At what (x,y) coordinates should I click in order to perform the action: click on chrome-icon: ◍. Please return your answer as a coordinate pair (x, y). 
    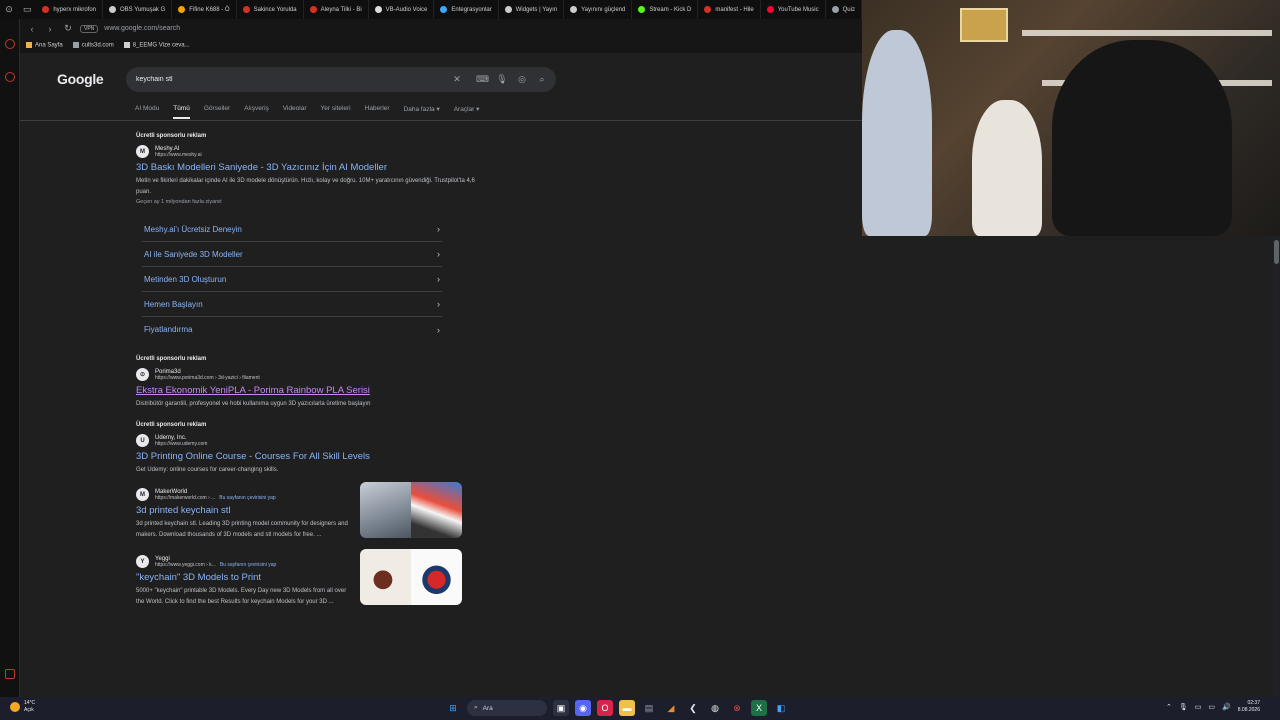
    Looking at the image, I should click on (715, 708).